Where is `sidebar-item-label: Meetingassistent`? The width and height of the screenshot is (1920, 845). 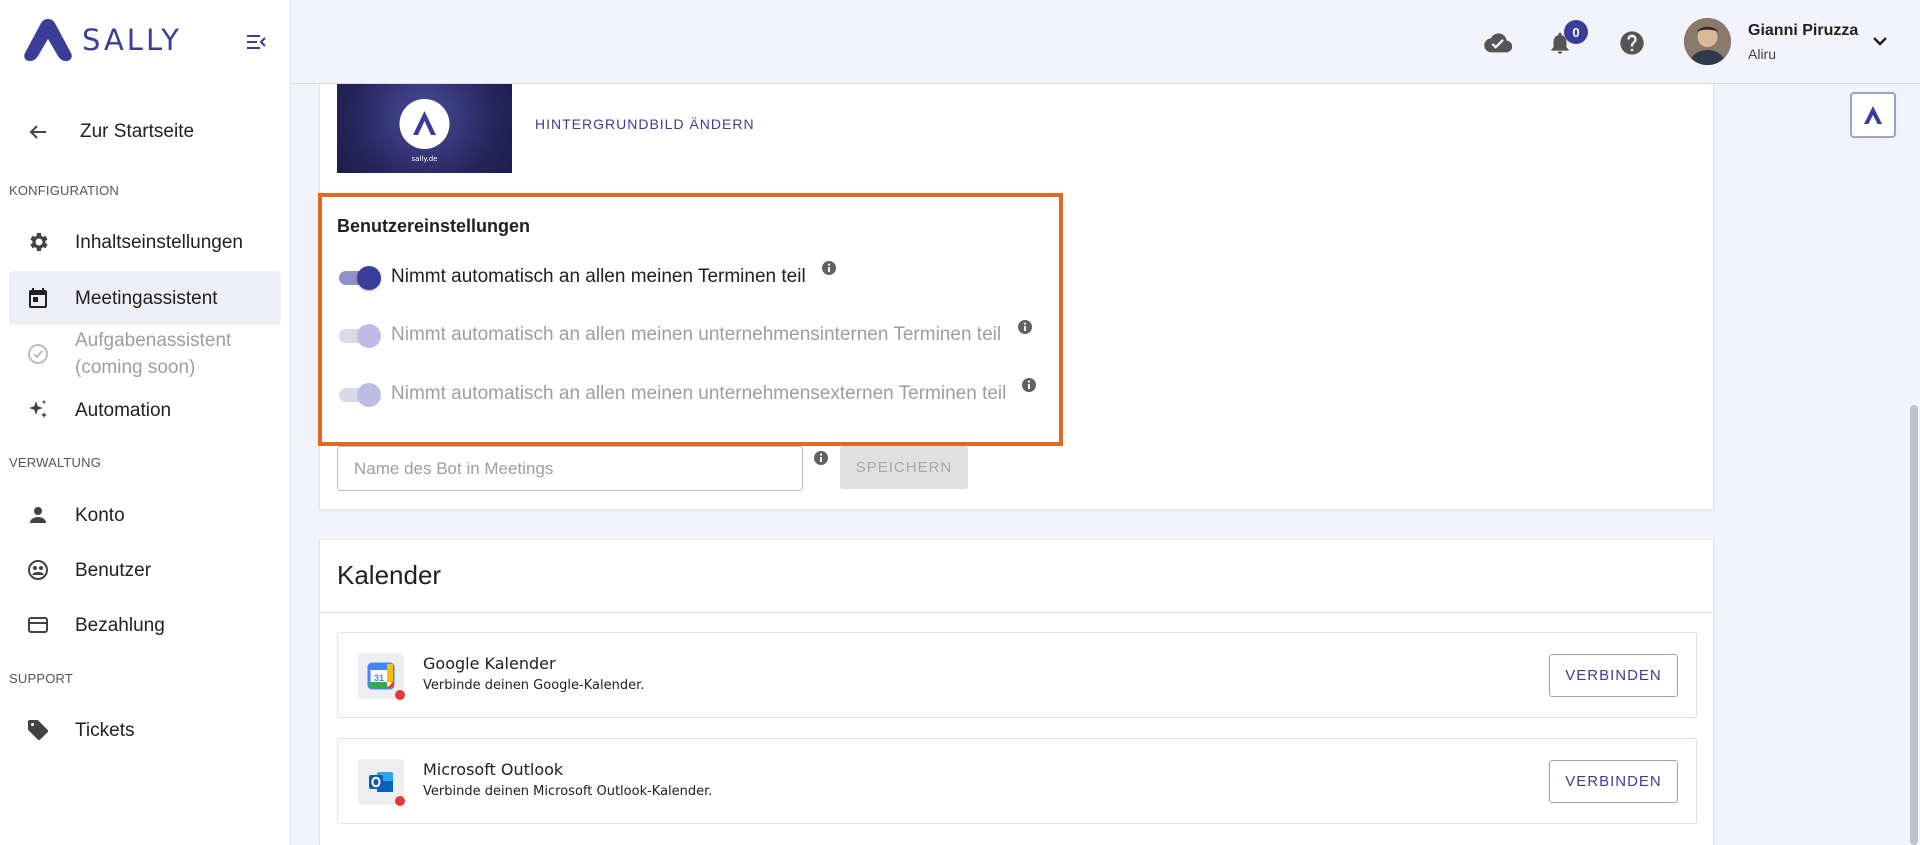
sidebar-item-label: Meetingassistent is located at coordinates (146, 298).